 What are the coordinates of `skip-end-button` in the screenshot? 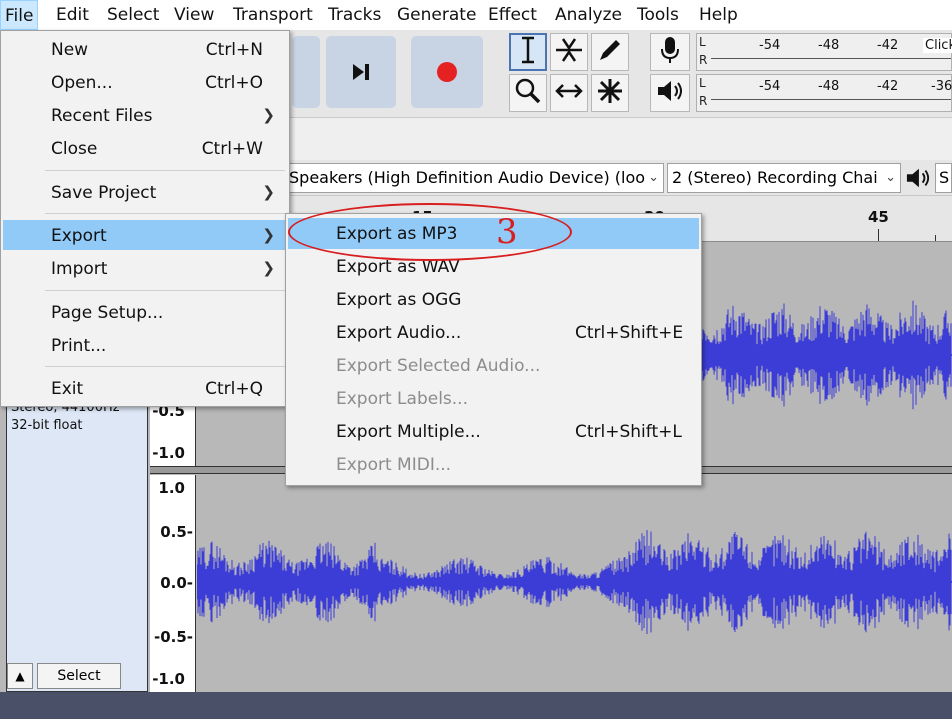 It's located at (361, 72).